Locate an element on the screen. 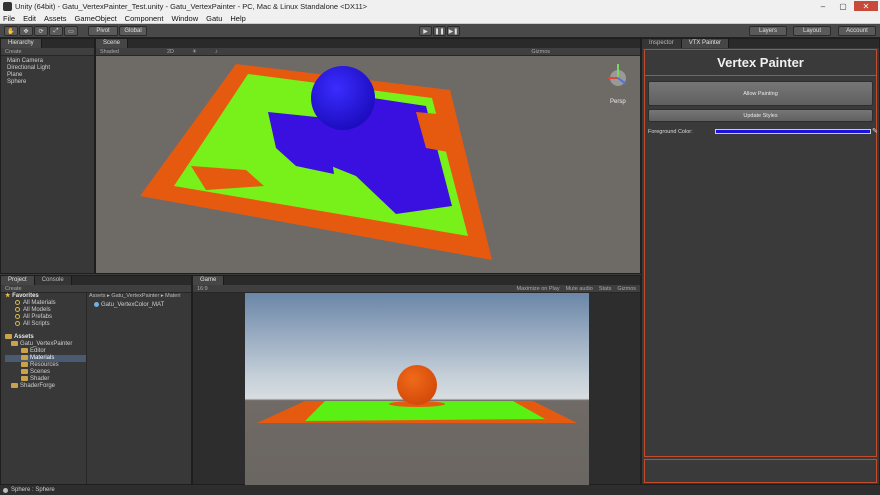 The image size is (880, 495). menu-gameobject: GameObject is located at coordinates (96, 18).